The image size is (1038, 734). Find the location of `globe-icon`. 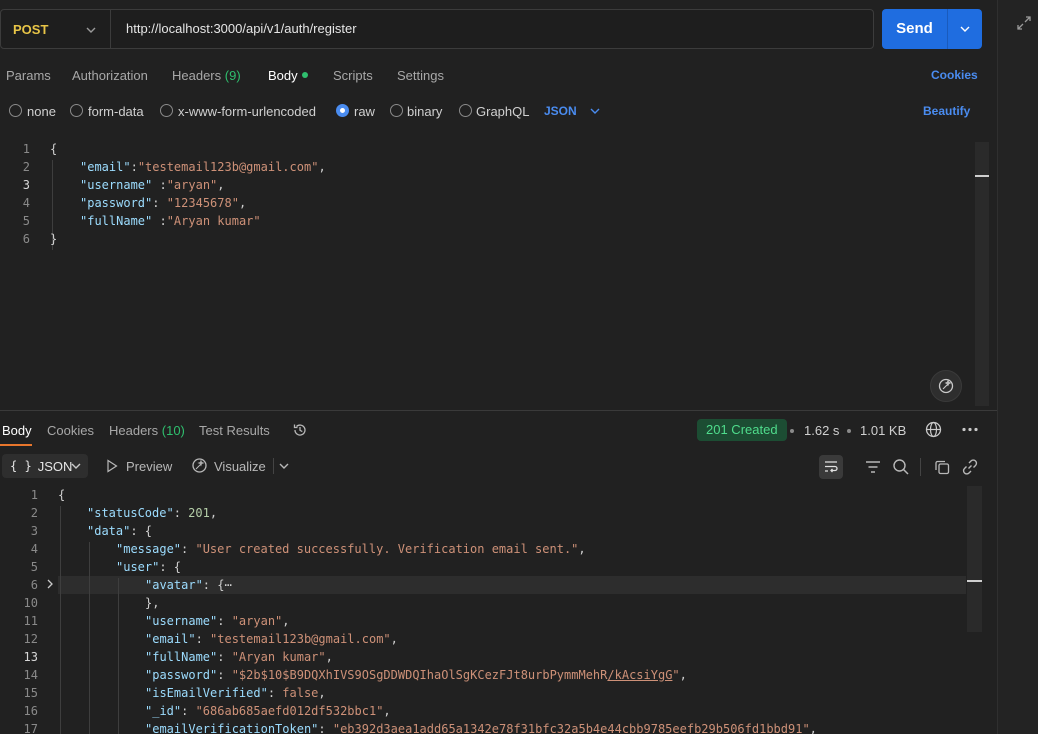

globe-icon is located at coordinates (933, 429).